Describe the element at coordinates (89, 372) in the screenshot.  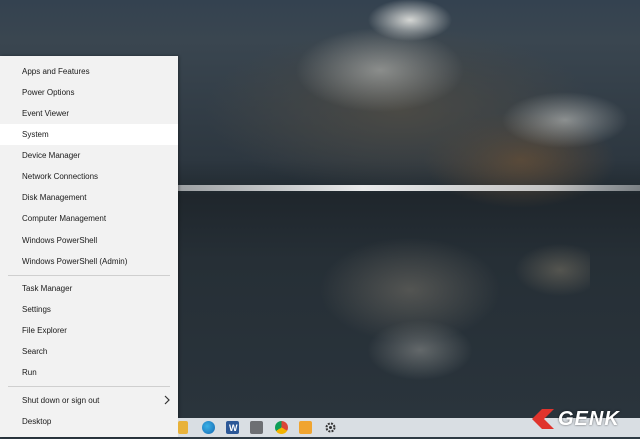
I see `menu-item-run: Run` at that location.